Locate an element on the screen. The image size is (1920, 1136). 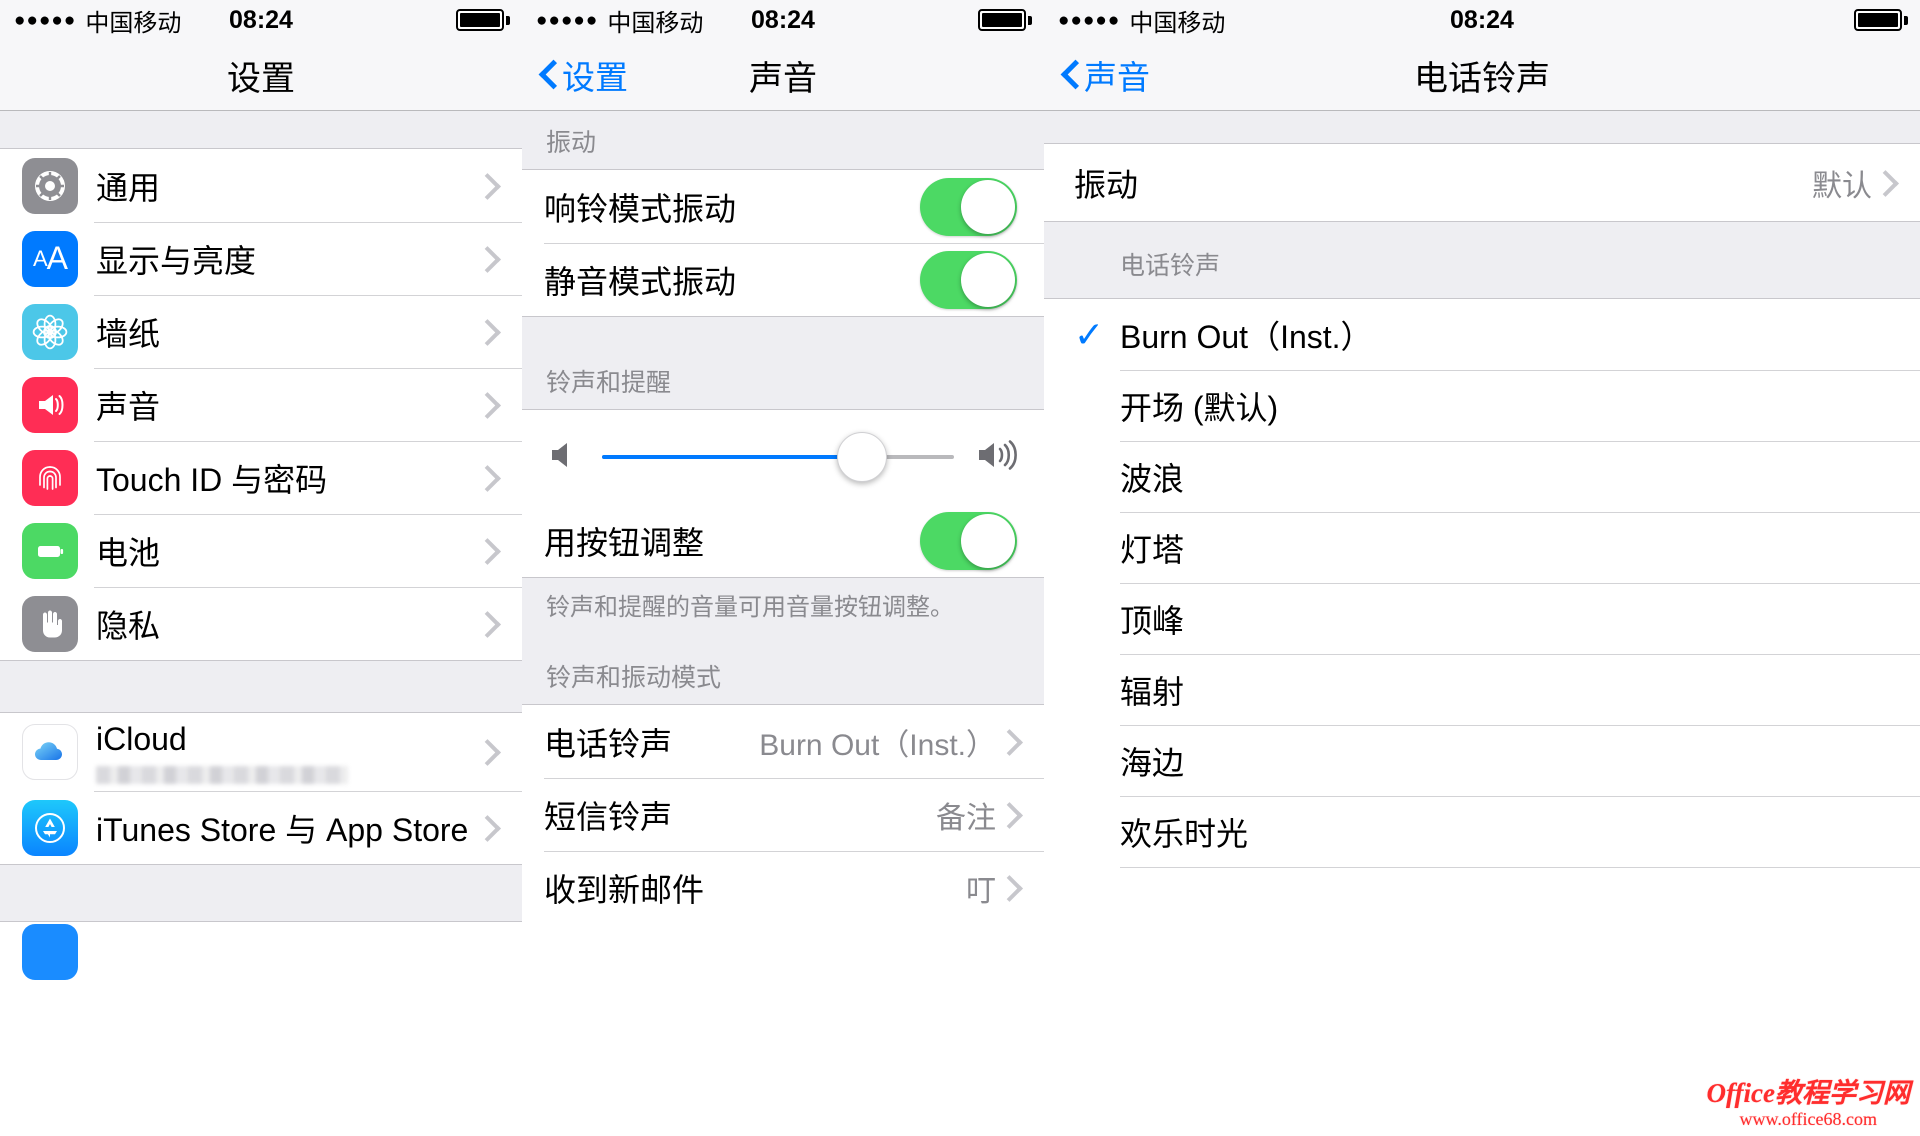
row-label: 振动 is located at coordinates (1106, 184).